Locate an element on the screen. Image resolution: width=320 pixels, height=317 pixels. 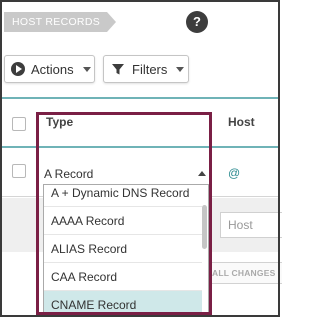
selected-record-type: A Record is located at coordinates (69, 174).